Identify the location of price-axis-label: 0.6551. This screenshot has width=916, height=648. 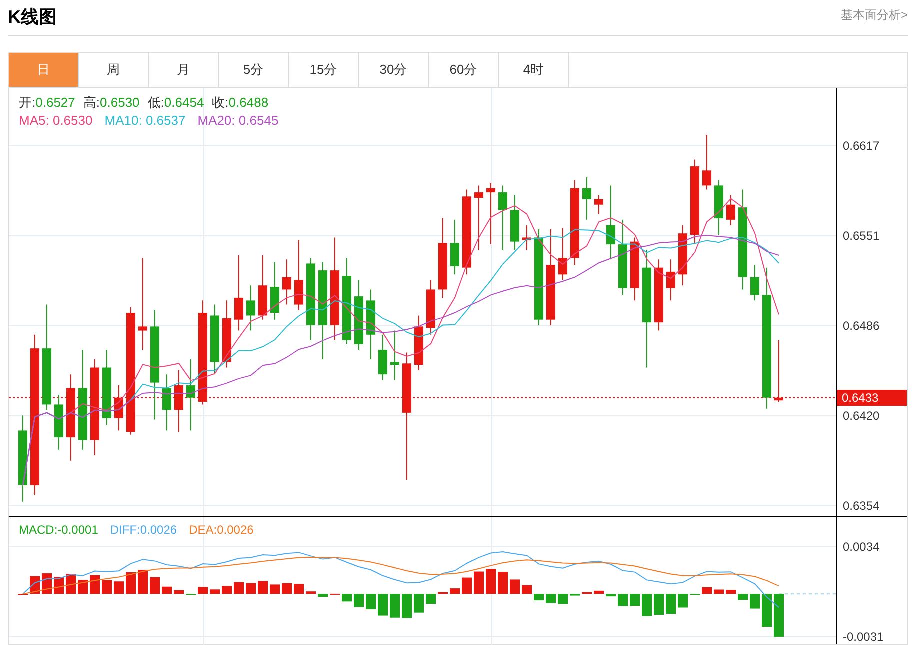
(861, 236).